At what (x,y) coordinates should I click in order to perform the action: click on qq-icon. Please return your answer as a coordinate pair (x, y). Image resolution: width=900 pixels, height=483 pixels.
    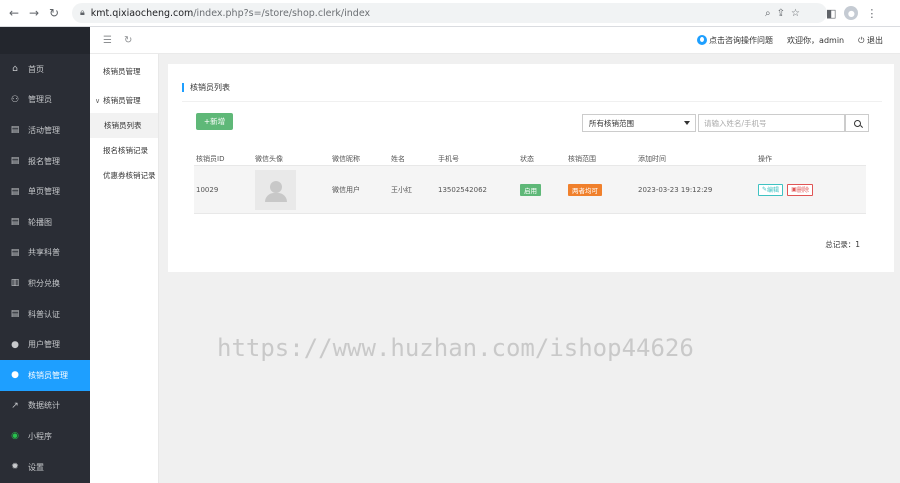
    Looking at the image, I should click on (702, 40).